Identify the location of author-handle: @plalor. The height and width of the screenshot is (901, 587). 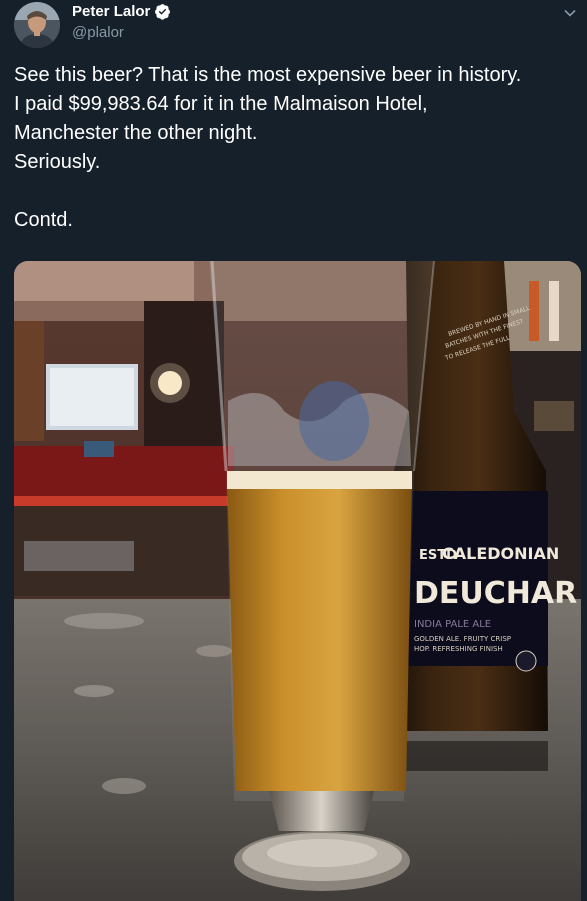
(98, 32).